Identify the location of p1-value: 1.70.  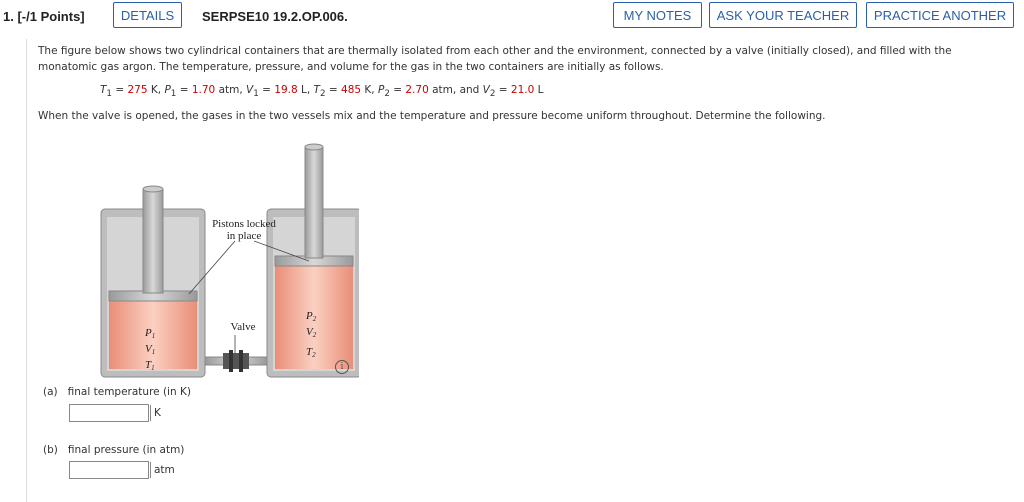
(203, 90).